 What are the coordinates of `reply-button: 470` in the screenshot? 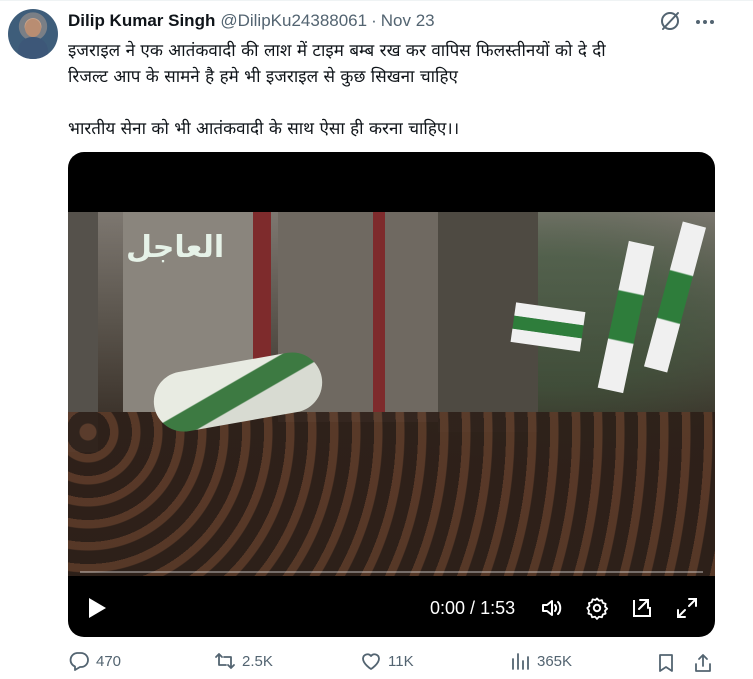 It's located at (94, 661).